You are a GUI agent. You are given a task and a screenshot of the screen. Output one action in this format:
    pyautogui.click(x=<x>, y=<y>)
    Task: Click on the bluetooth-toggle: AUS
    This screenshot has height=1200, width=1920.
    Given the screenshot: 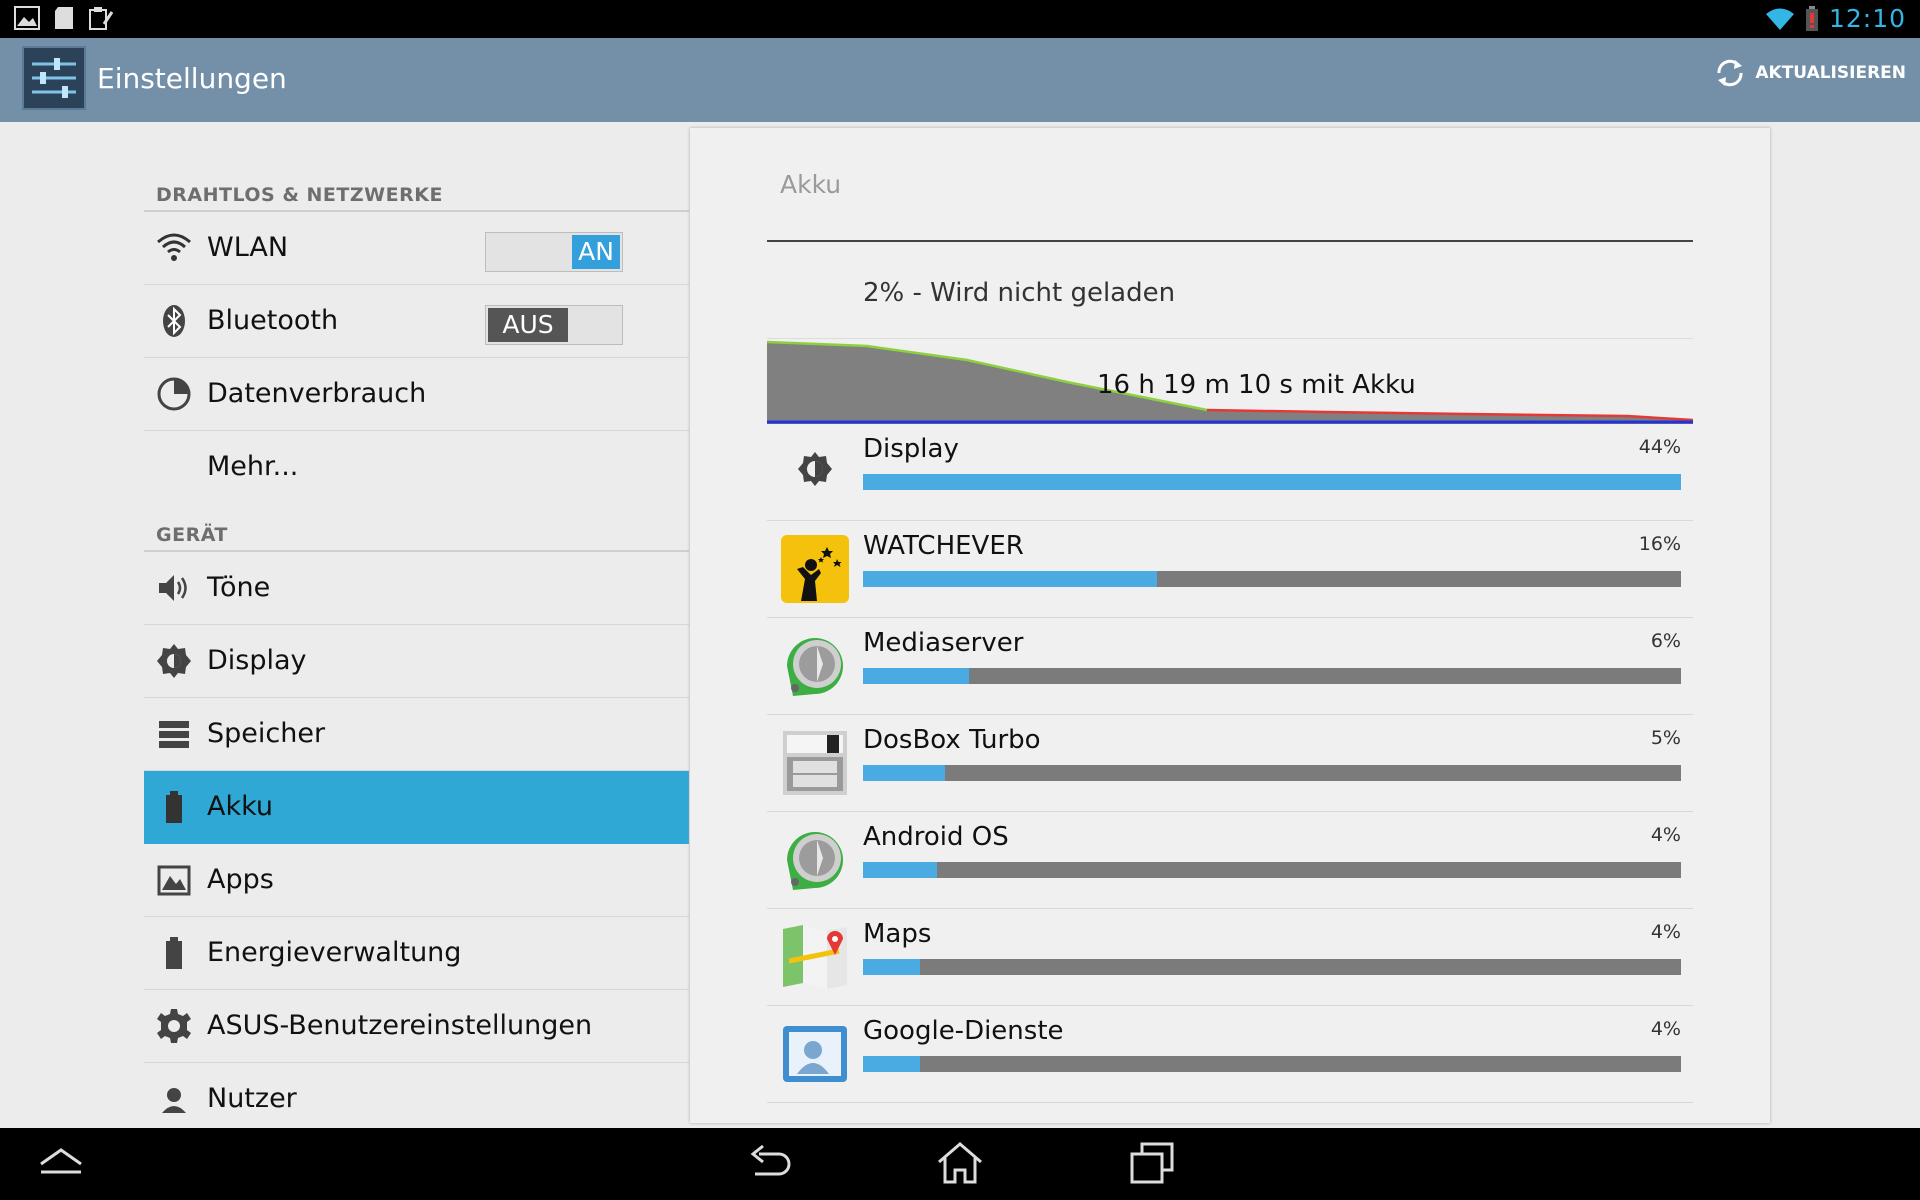 What is the action you would take?
    pyautogui.click(x=554, y=325)
    